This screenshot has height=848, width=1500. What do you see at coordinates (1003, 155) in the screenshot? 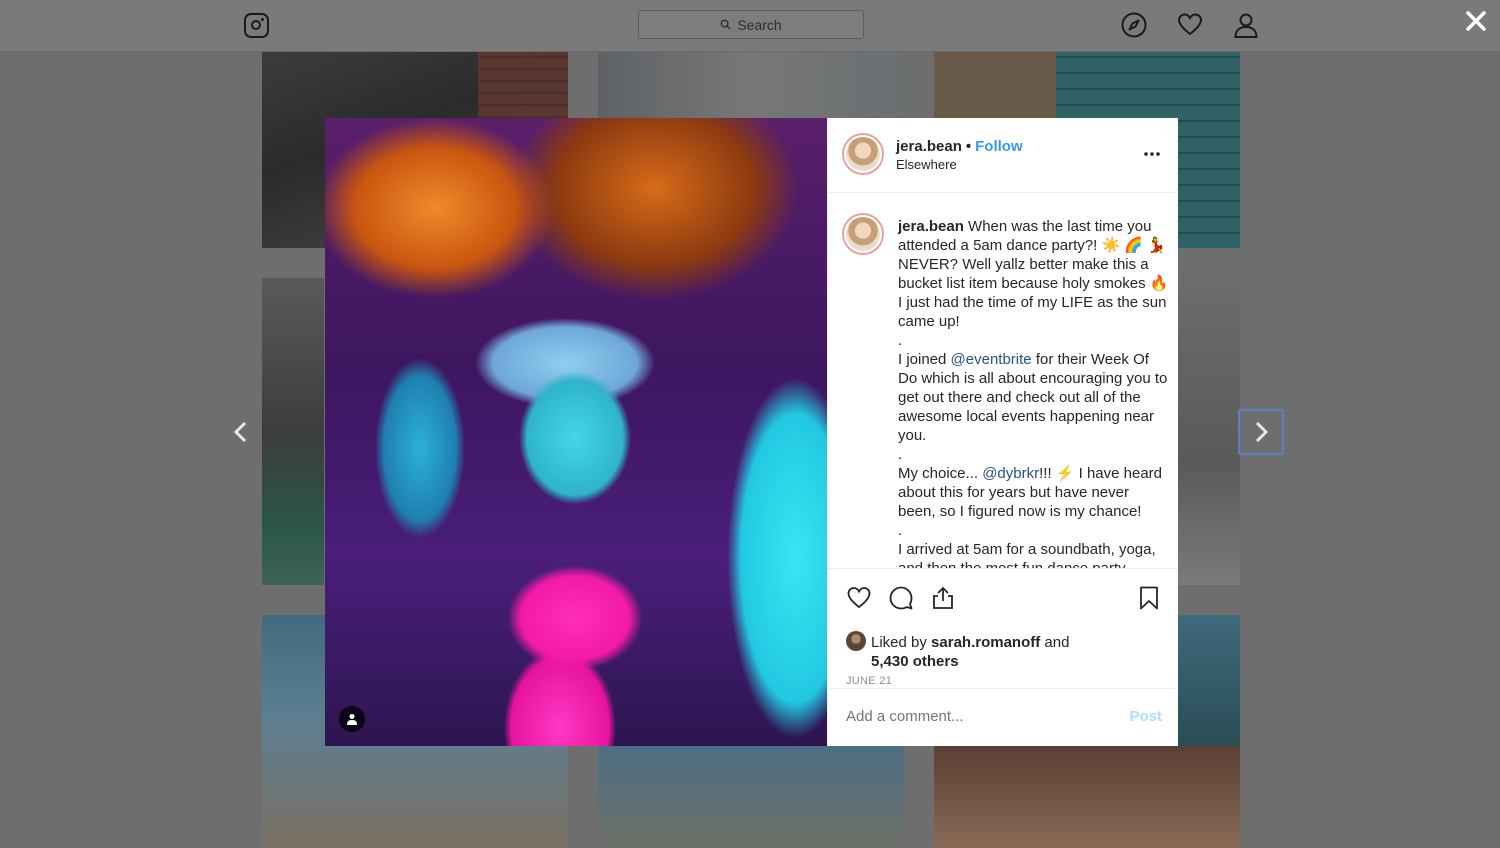
I see `post-header: jera.bean • Follow Elsewhere` at bounding box center [1003, 155].